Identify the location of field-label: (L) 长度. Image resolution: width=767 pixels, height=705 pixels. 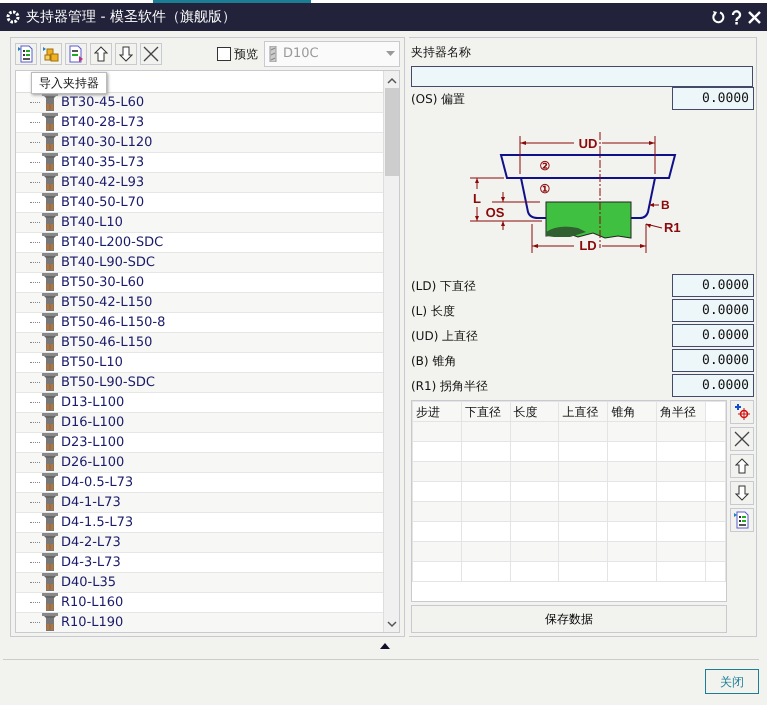
(433, 311).